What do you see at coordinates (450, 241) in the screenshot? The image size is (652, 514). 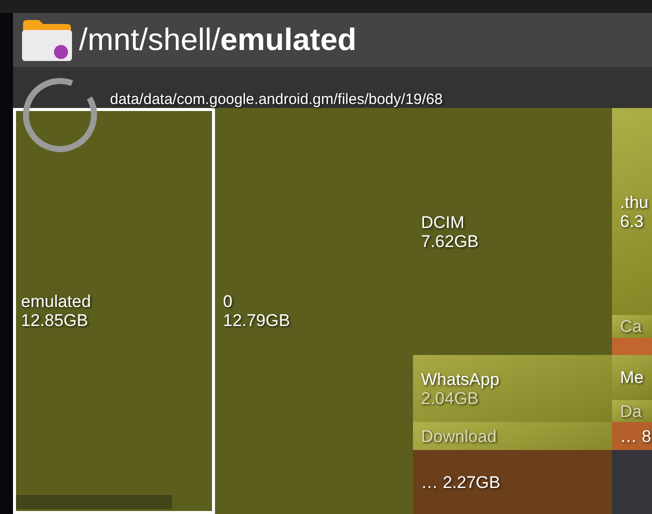 I see `folder-size: 7.62GB` at bounding box center [450, 241].